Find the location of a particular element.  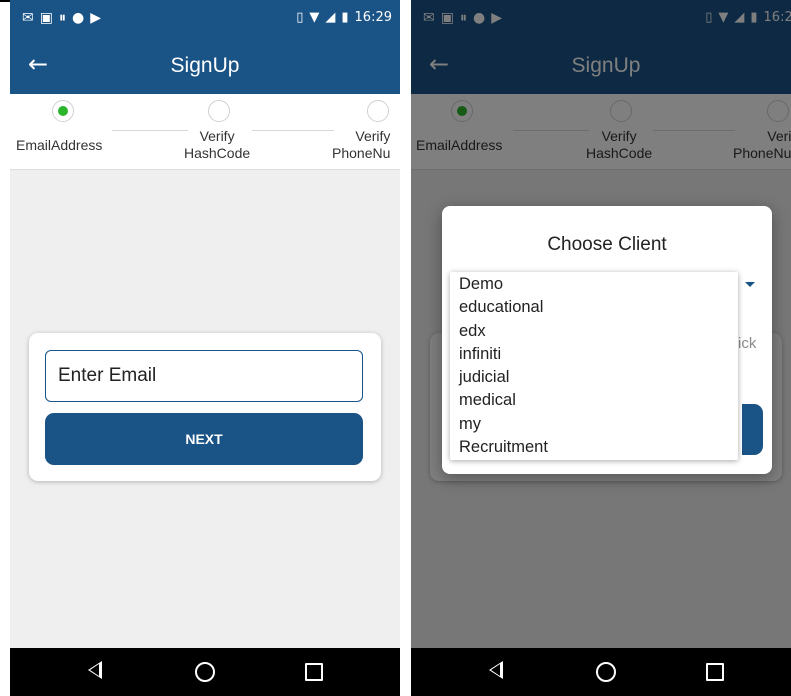

step-email-active-icon is located at coordinates (63, 111).